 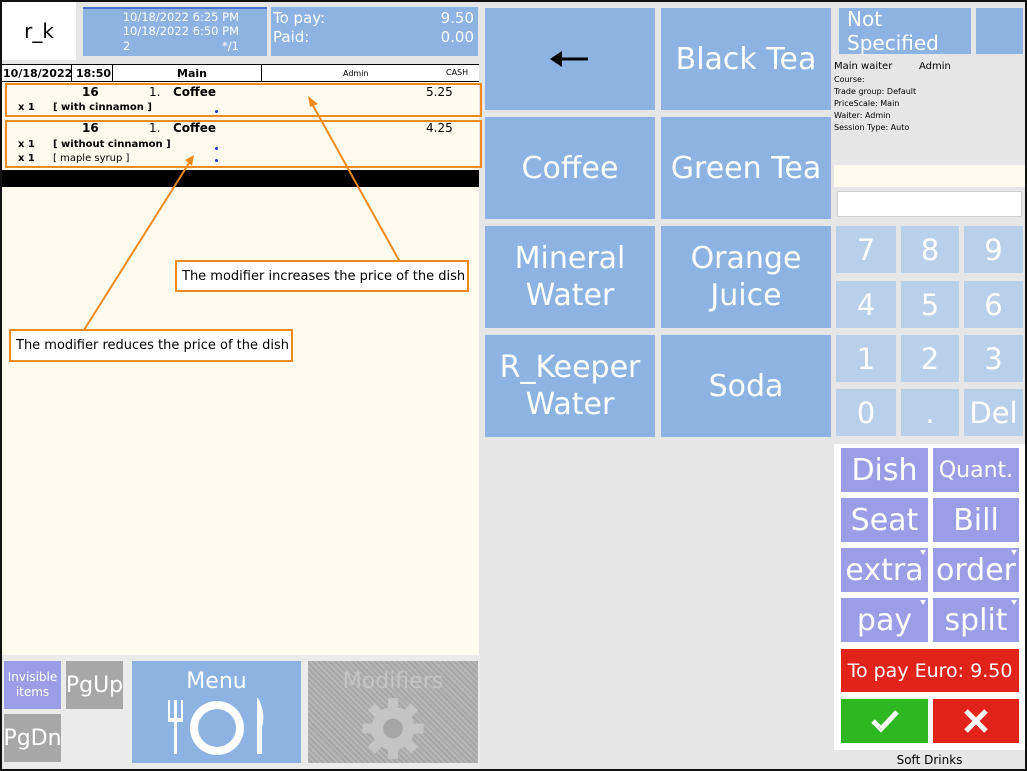 What do you see at coordinates (993, 249) in the screenshot?
I see `numpad-key-9: 9` at bounding box center [993, 249].